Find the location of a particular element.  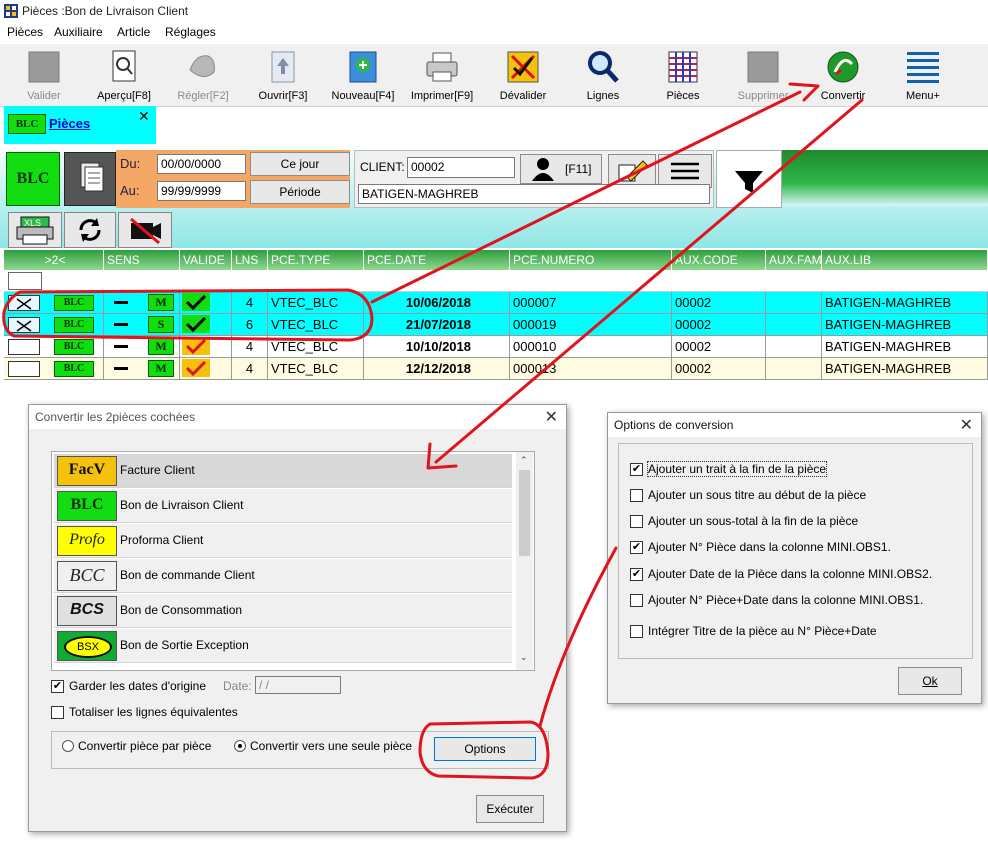

scroll-down-icon: ⌄ is located at coordinates (524, 657).